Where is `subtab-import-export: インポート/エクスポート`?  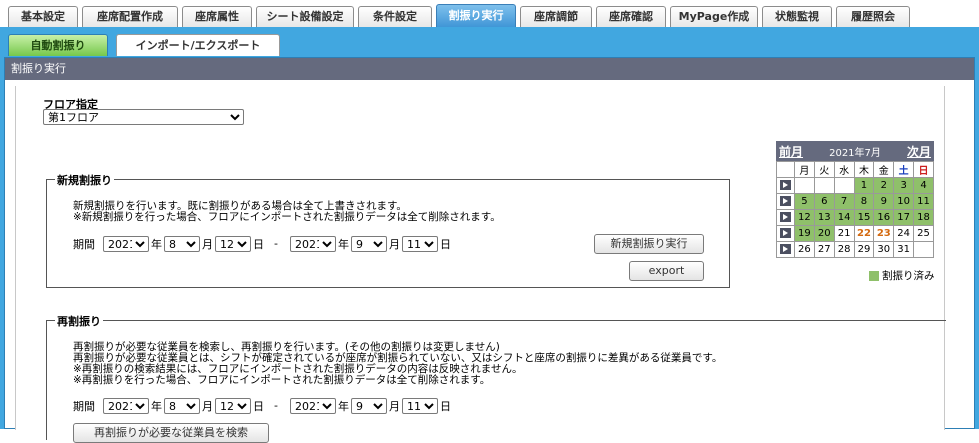
subtab-import-export: インポート/エクスポート is located at coordinates (198, 45).